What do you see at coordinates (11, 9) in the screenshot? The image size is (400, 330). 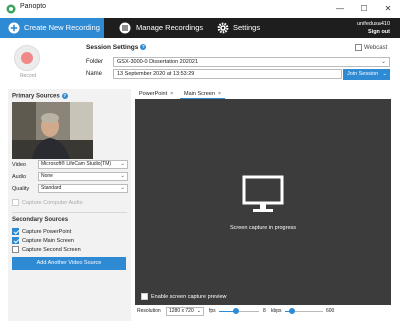 I see `panopto-logo-icon` at bounding box center [11, 9].